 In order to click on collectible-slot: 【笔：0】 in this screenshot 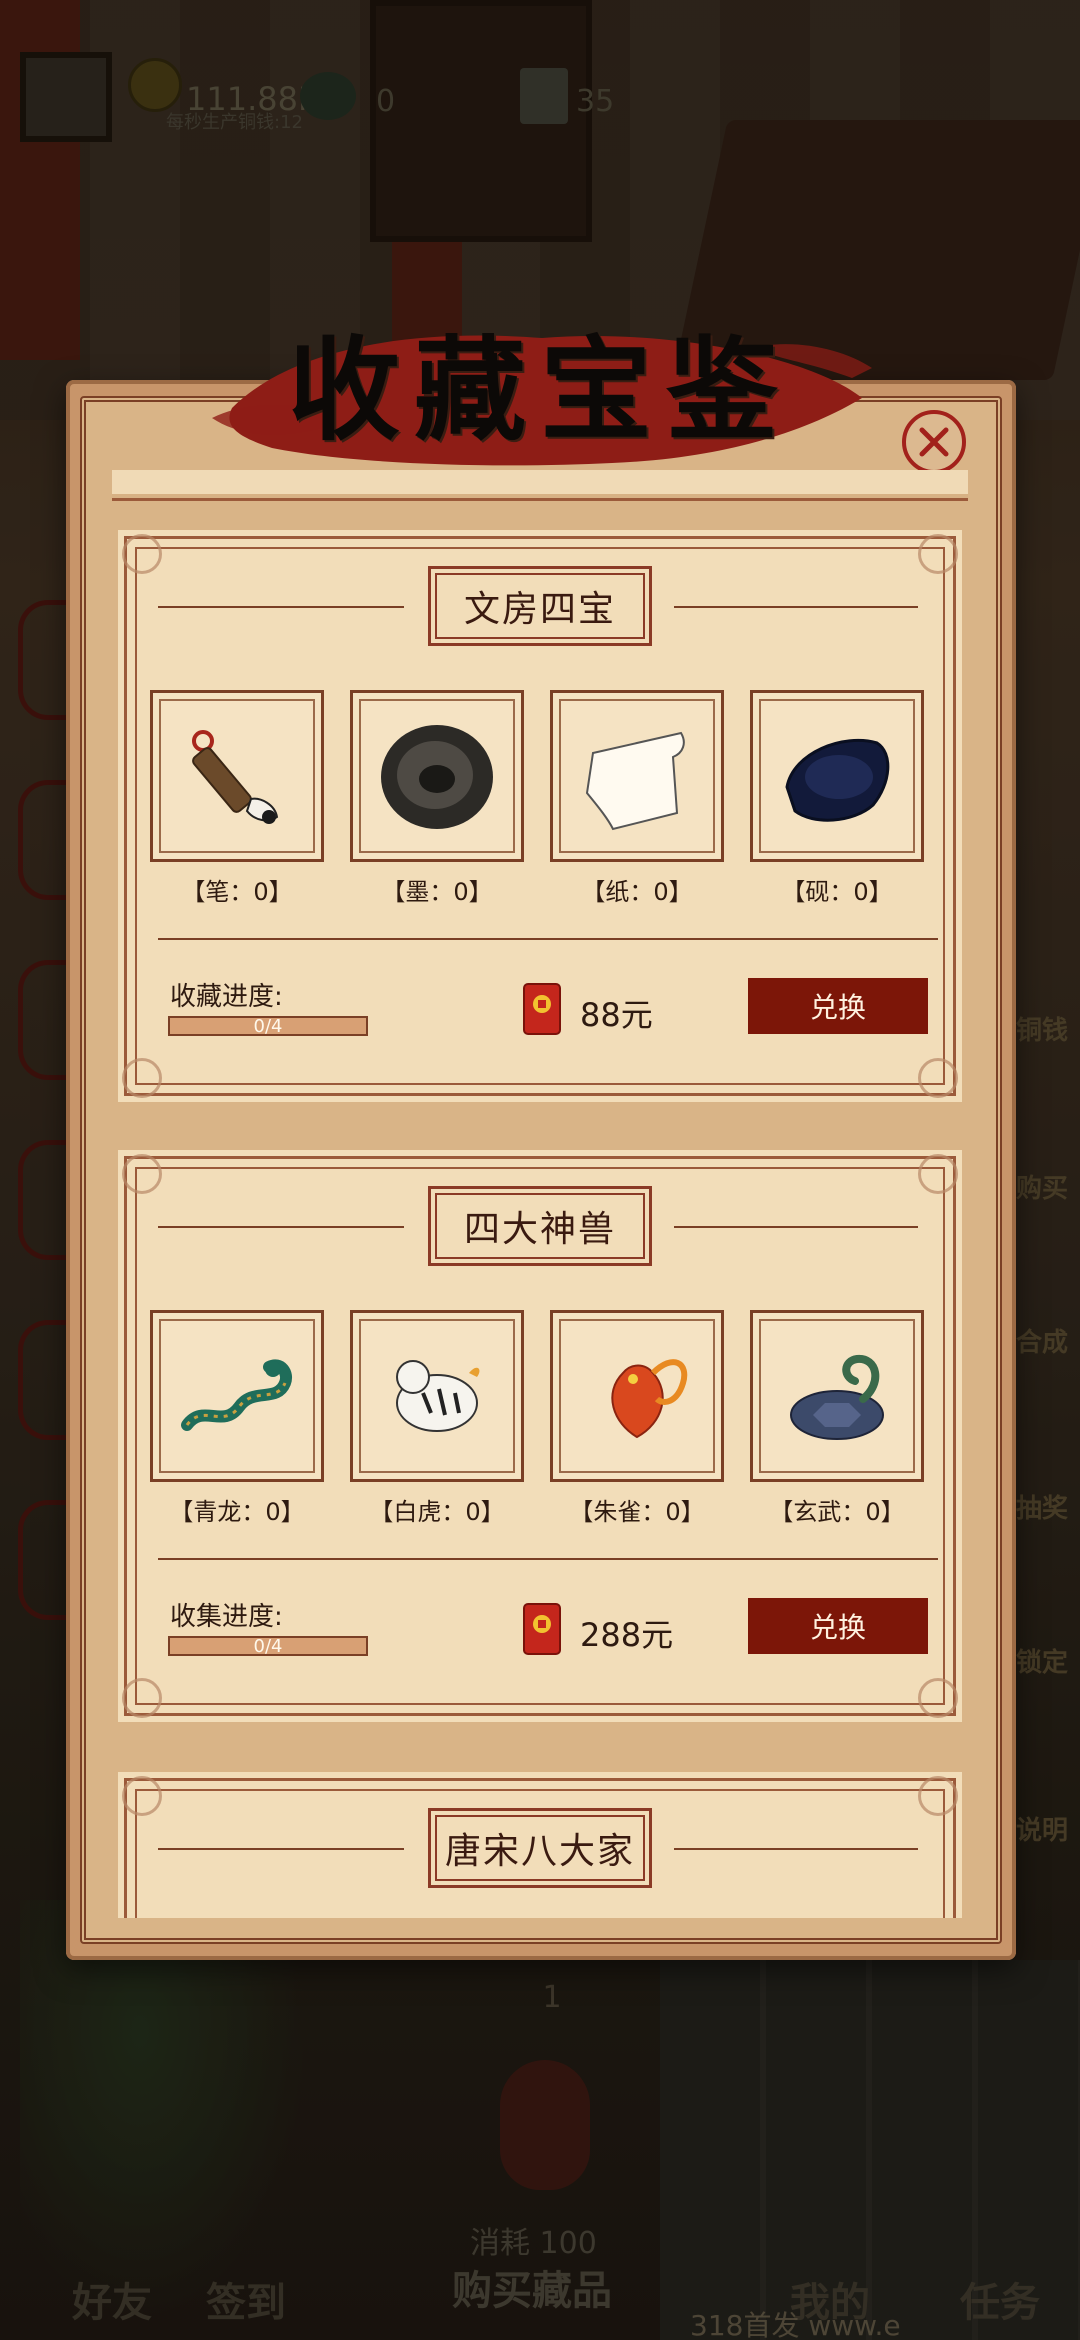, I will do `click(237, 798)`.